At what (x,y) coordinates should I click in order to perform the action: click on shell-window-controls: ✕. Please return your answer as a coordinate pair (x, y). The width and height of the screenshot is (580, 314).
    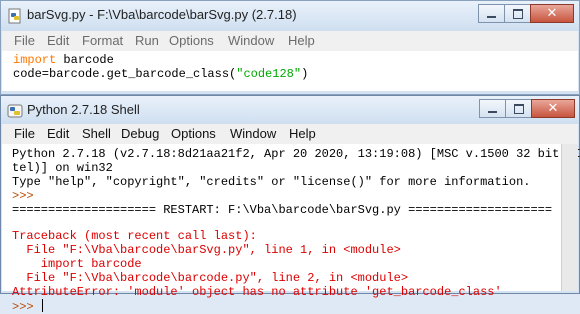
    Looking at the image, I should click on (527, 108).